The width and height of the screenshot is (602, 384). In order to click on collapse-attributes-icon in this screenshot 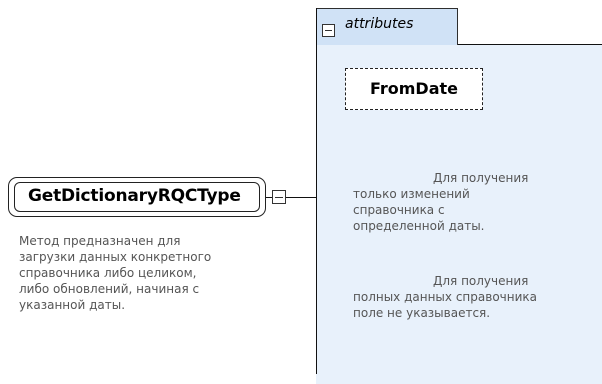, I will do `click(328, 30)`.